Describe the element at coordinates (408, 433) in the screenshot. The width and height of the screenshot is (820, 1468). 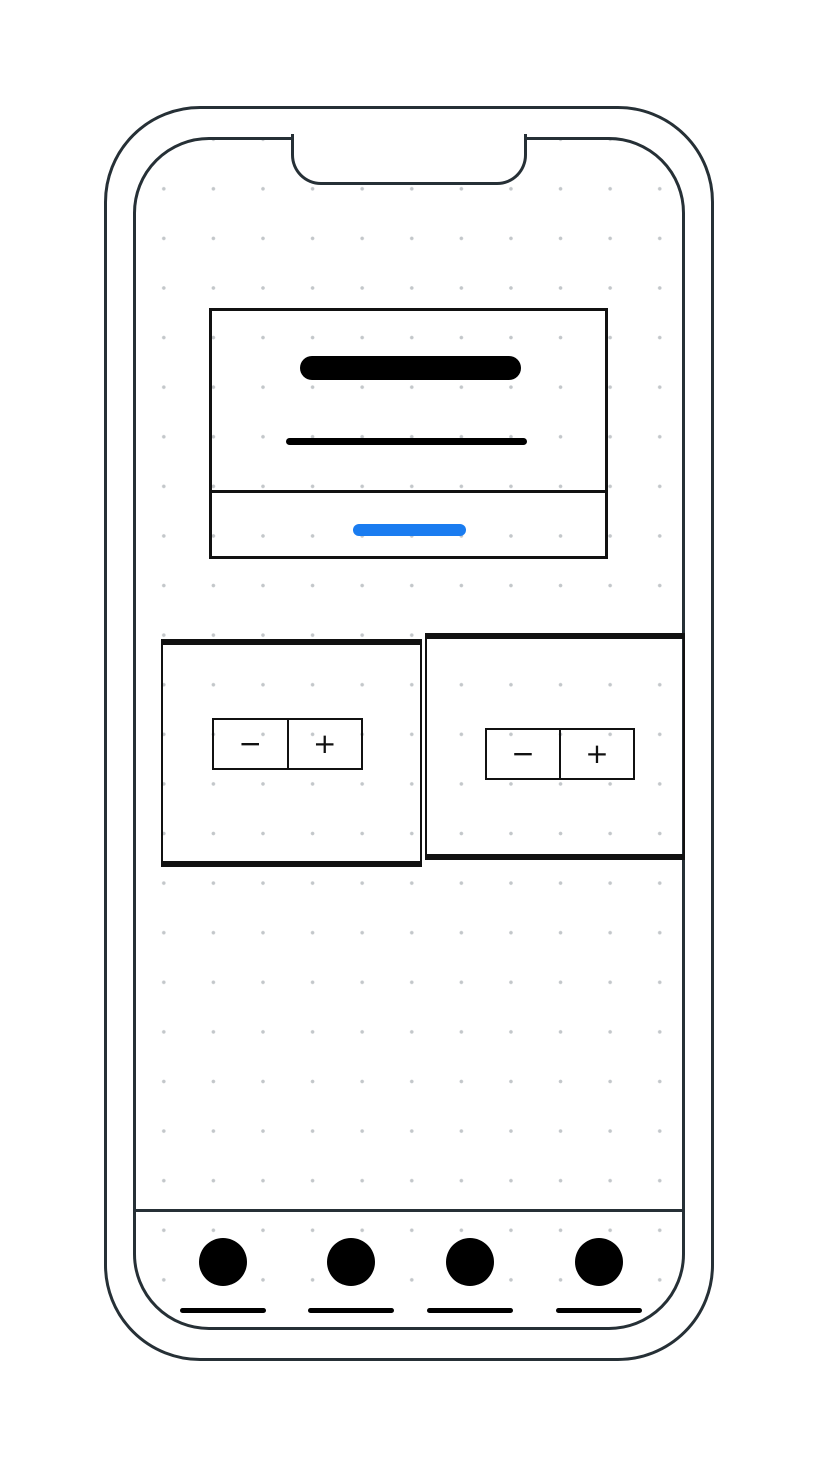
I see `alert-dialog` at that location.